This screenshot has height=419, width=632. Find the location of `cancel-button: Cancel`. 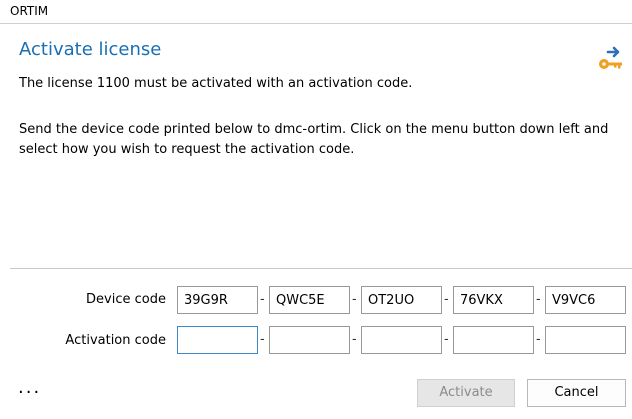

cancel-button: Cancel is located at coordinates (576, 393).